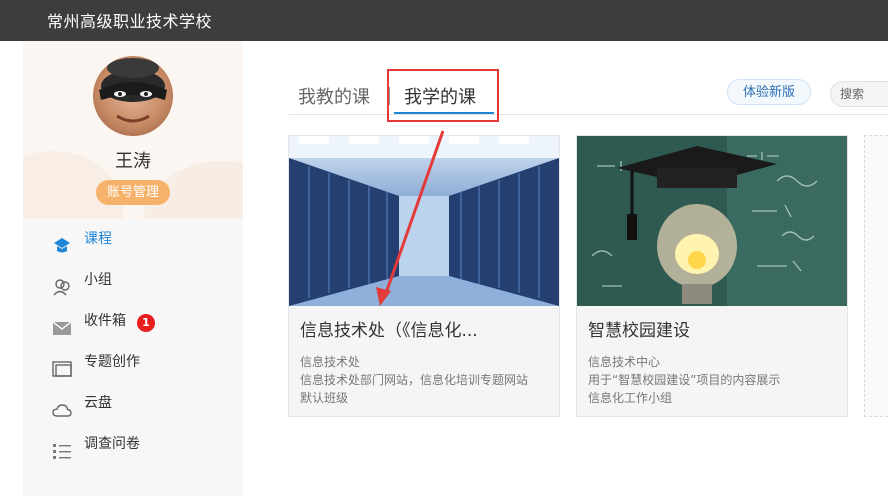 The image size is (888, 496). Describe the element at coordinates (62, 324) in the screenshot. I see `inbox-icon` at that location.